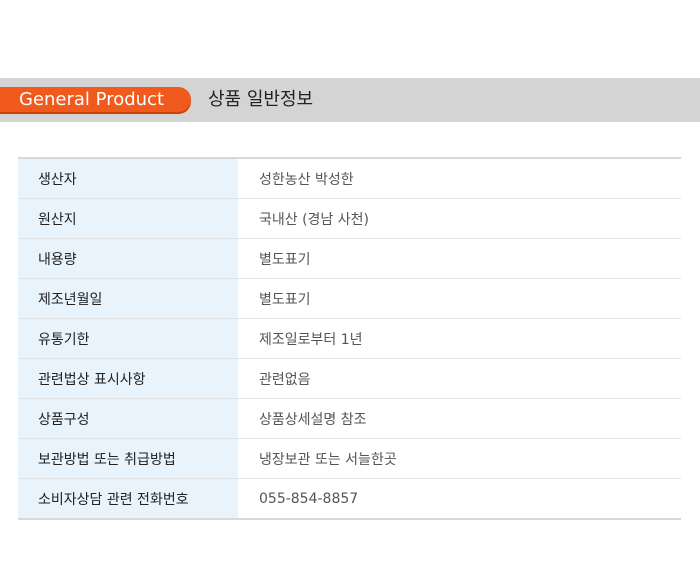 This screenshot has width=700, height=578. I want to click on row-value: 관련없음, so click(459, 378).